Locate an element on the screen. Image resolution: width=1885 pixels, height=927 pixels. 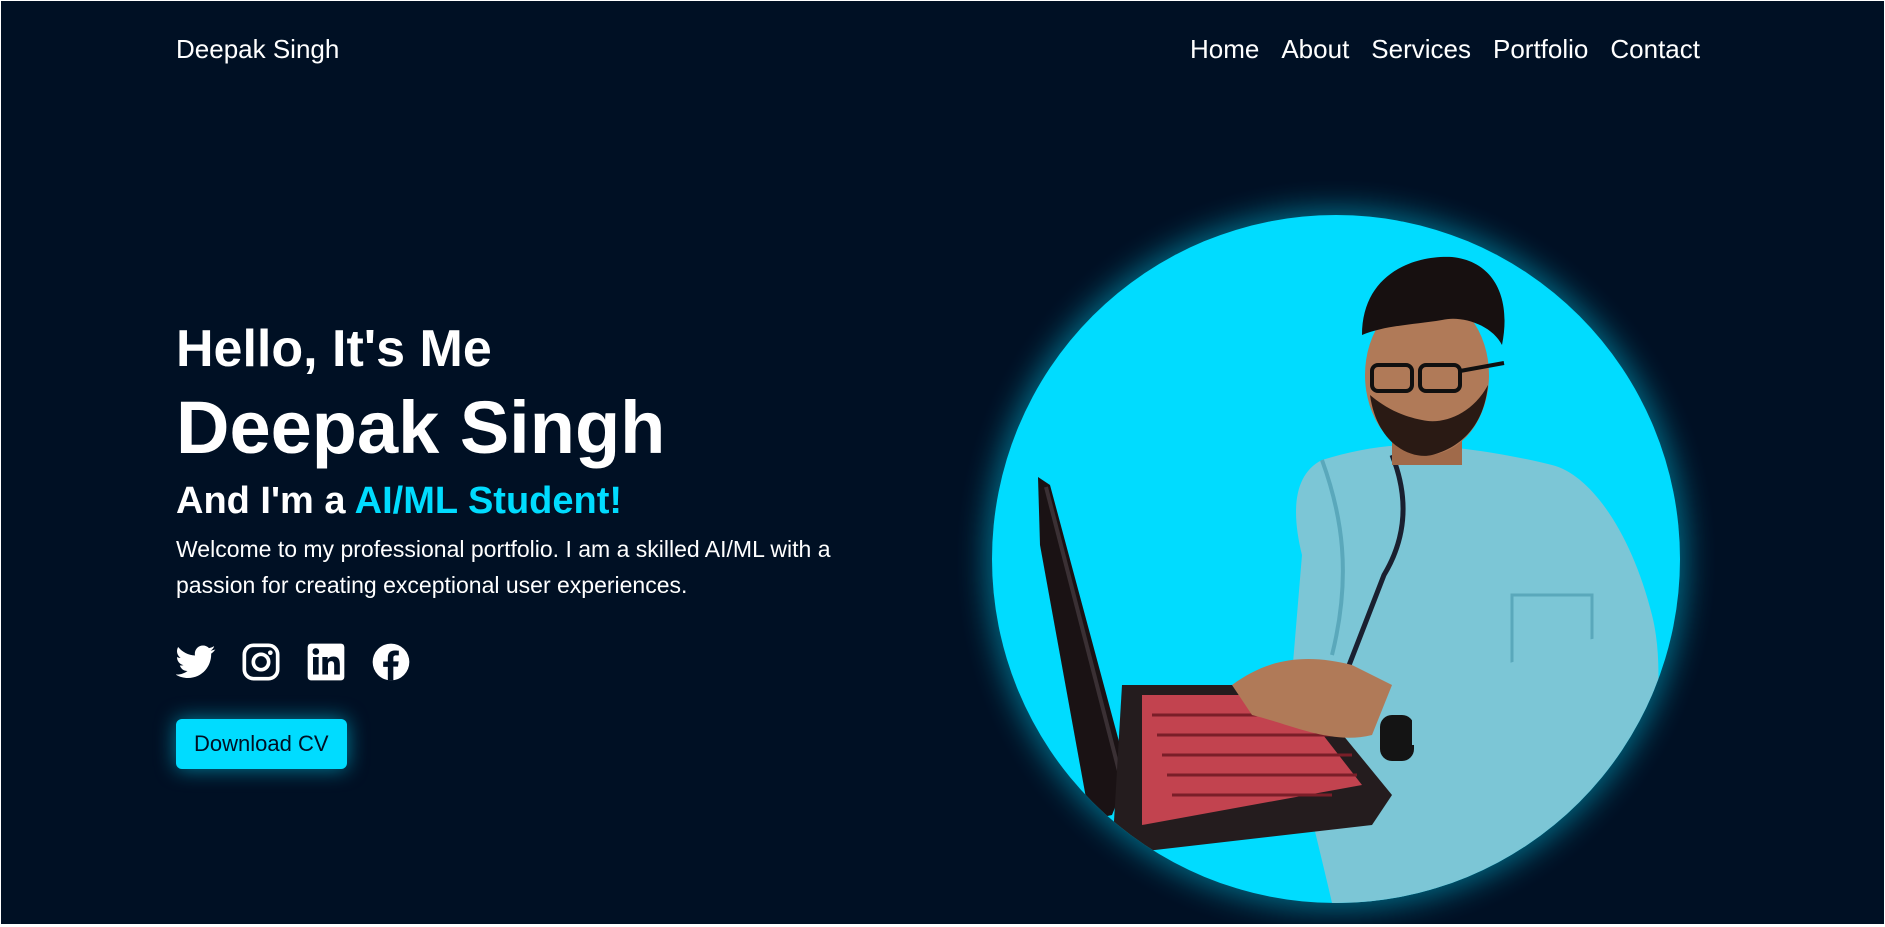
linkedin-icon is located at coordinates (326, 662).